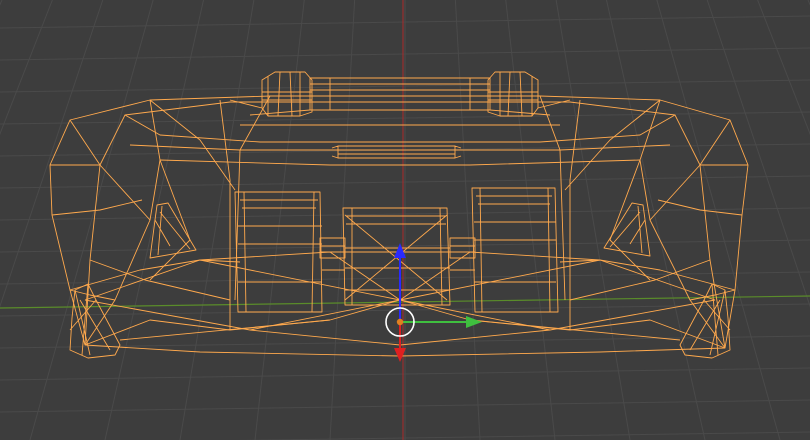 The width and height of the screenshot is (810, 440). I want to click on handle-bar-lines, so click(400, 94).